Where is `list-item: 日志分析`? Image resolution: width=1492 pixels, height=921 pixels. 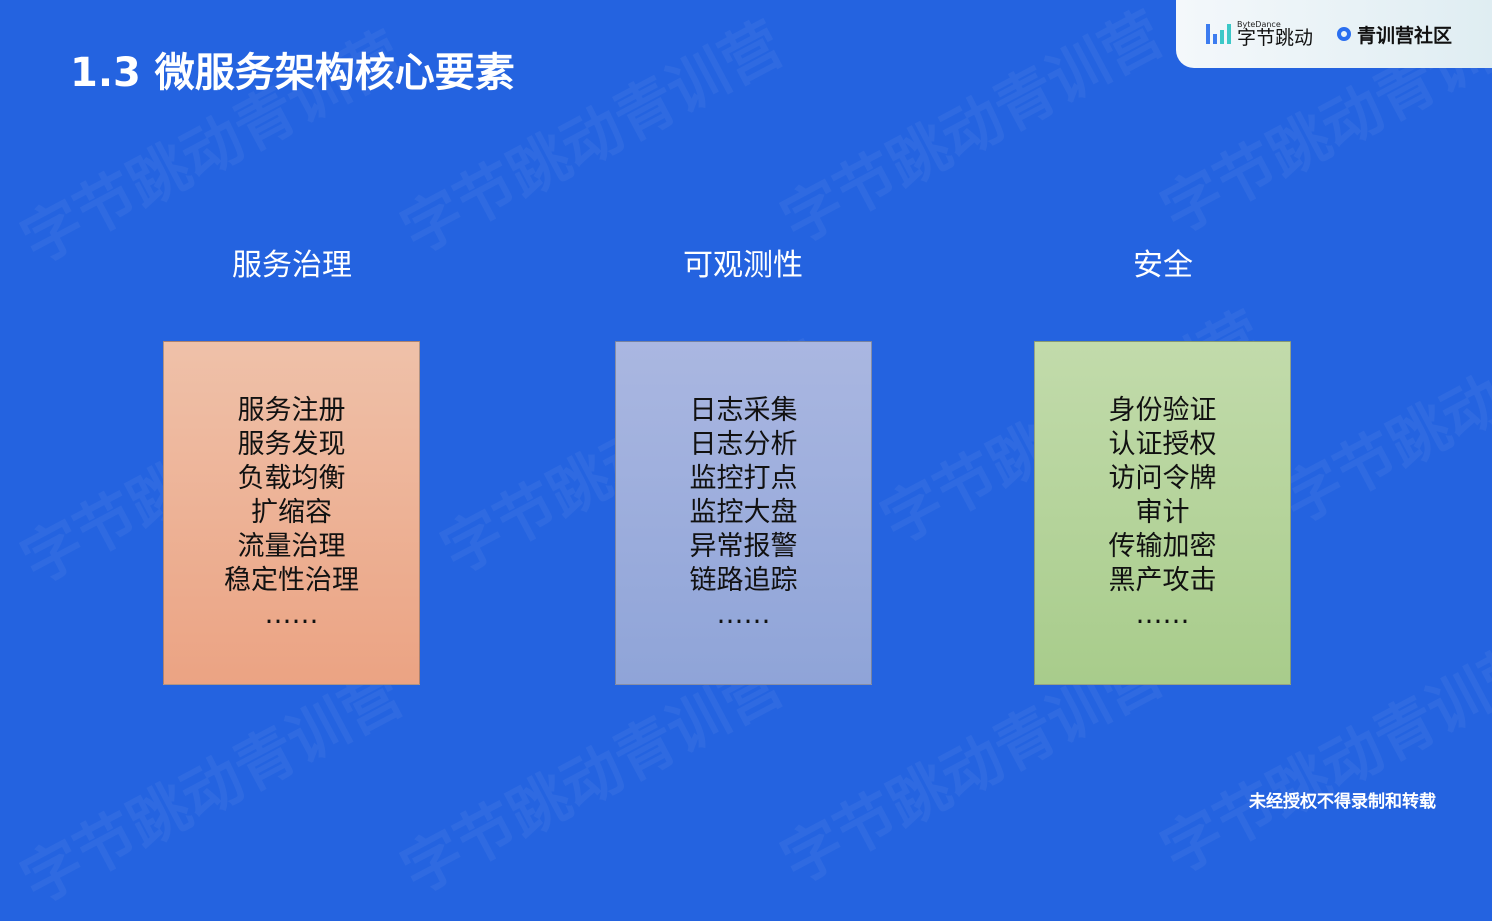
list-item: 日志分析 is located at coordinates (743, 444).